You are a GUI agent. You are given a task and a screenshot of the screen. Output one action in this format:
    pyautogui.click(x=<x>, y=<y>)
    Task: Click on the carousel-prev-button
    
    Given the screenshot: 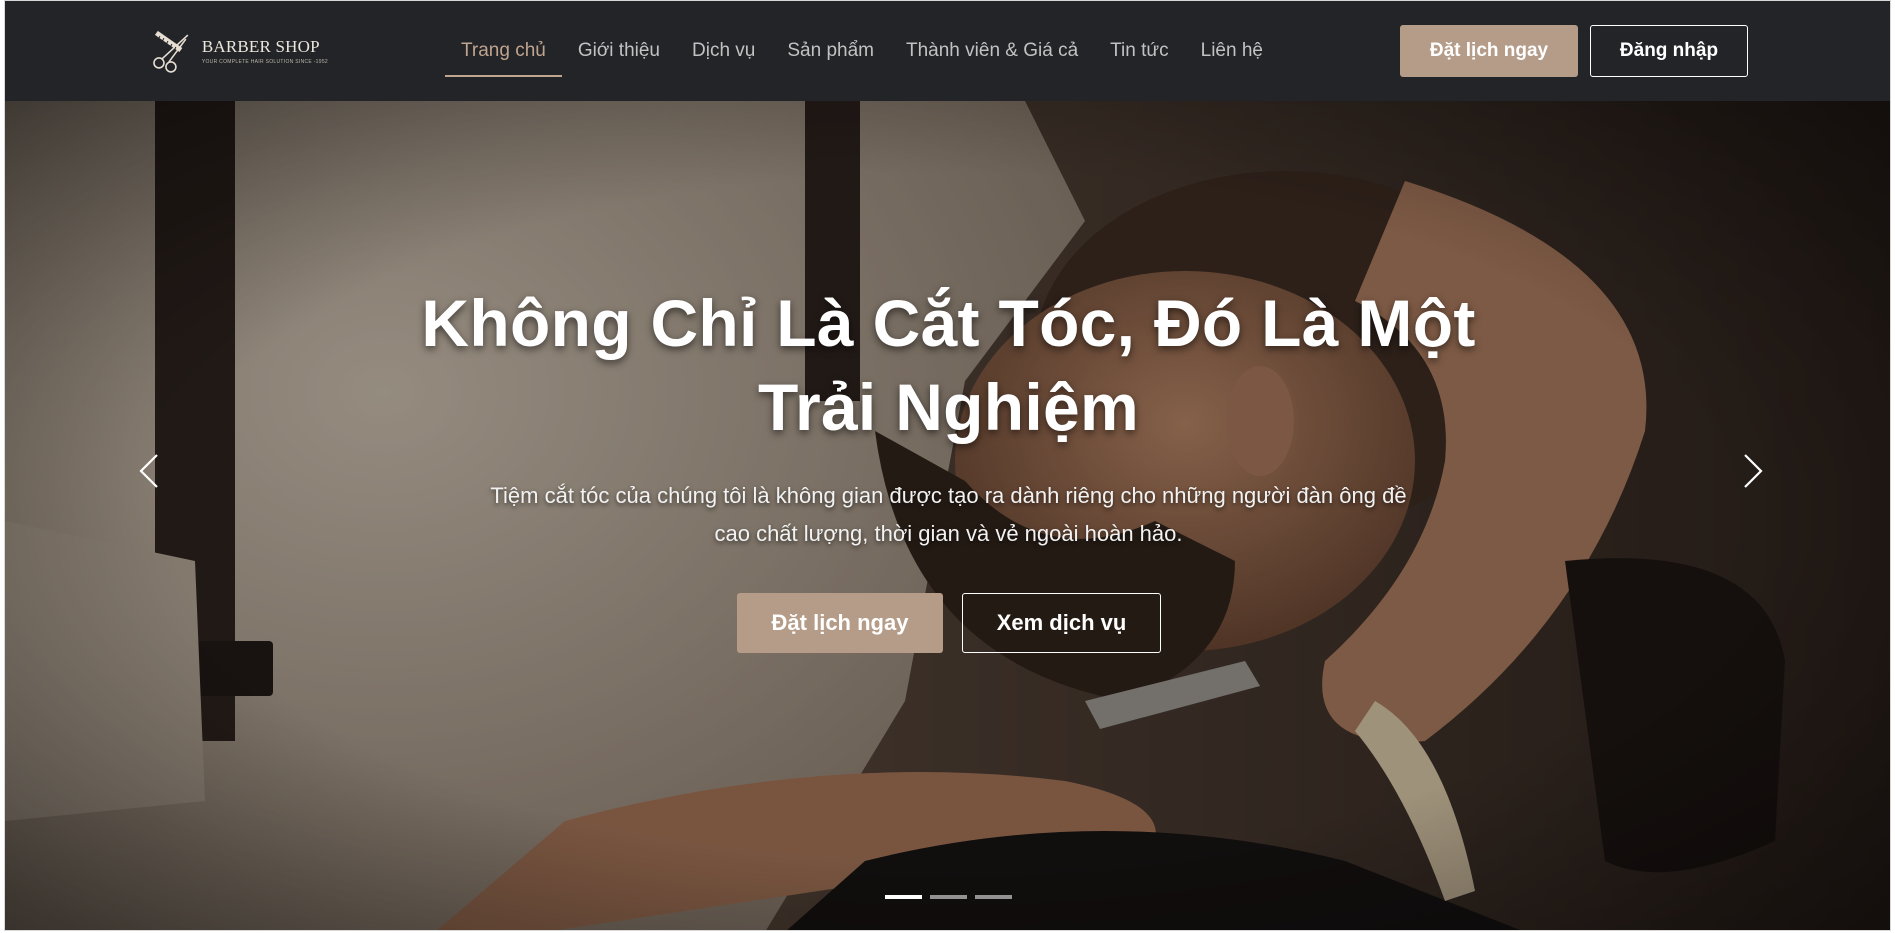 What is the action you would take?
    pyautogui.click(x=149, y=471)
    